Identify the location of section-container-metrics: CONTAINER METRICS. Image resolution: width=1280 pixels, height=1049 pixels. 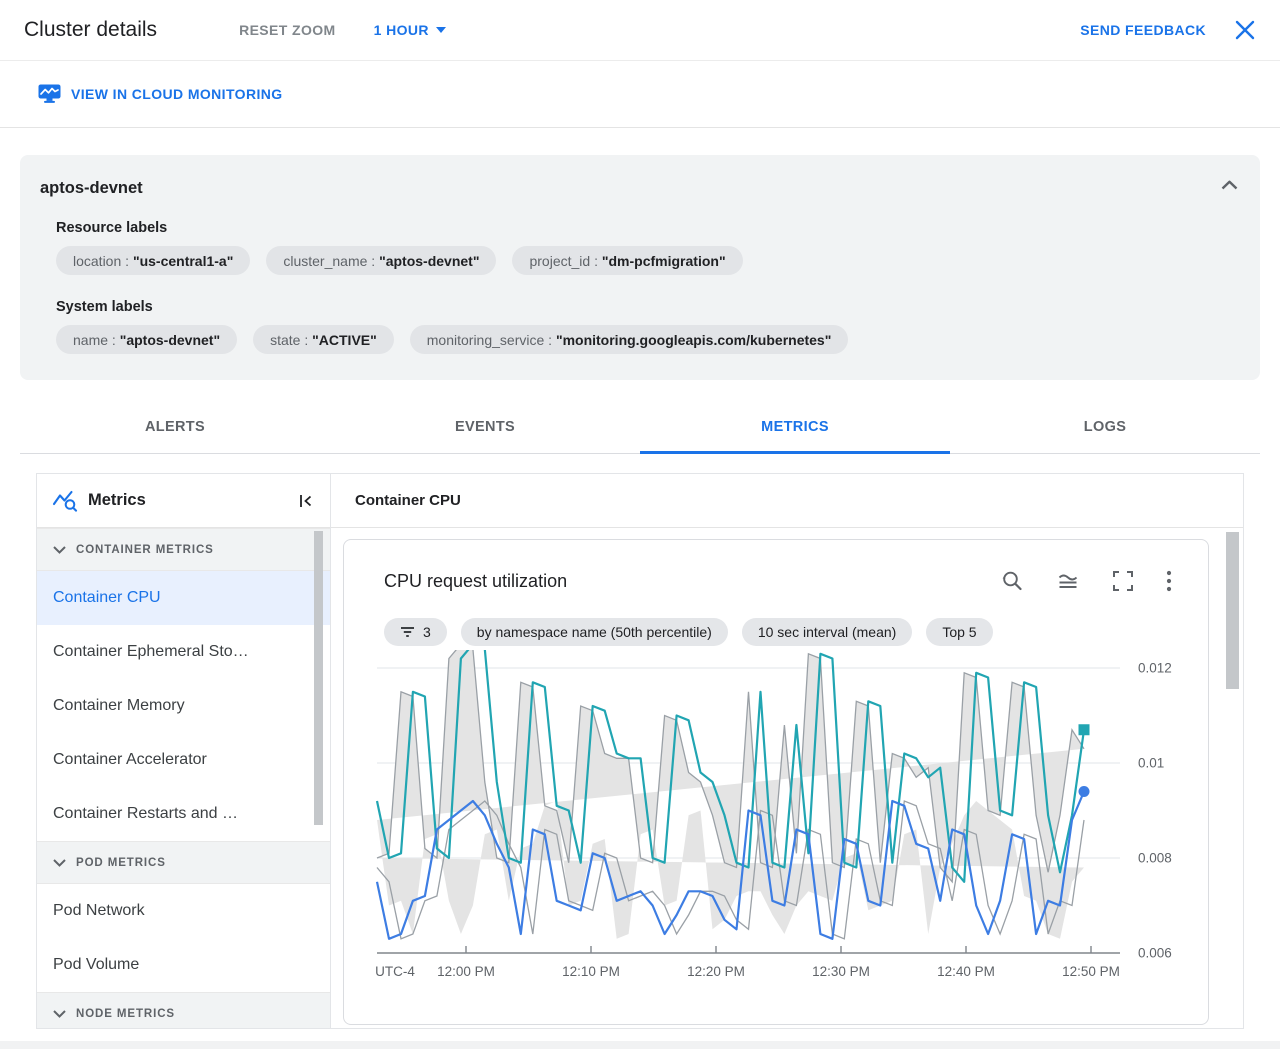
(183, 549).